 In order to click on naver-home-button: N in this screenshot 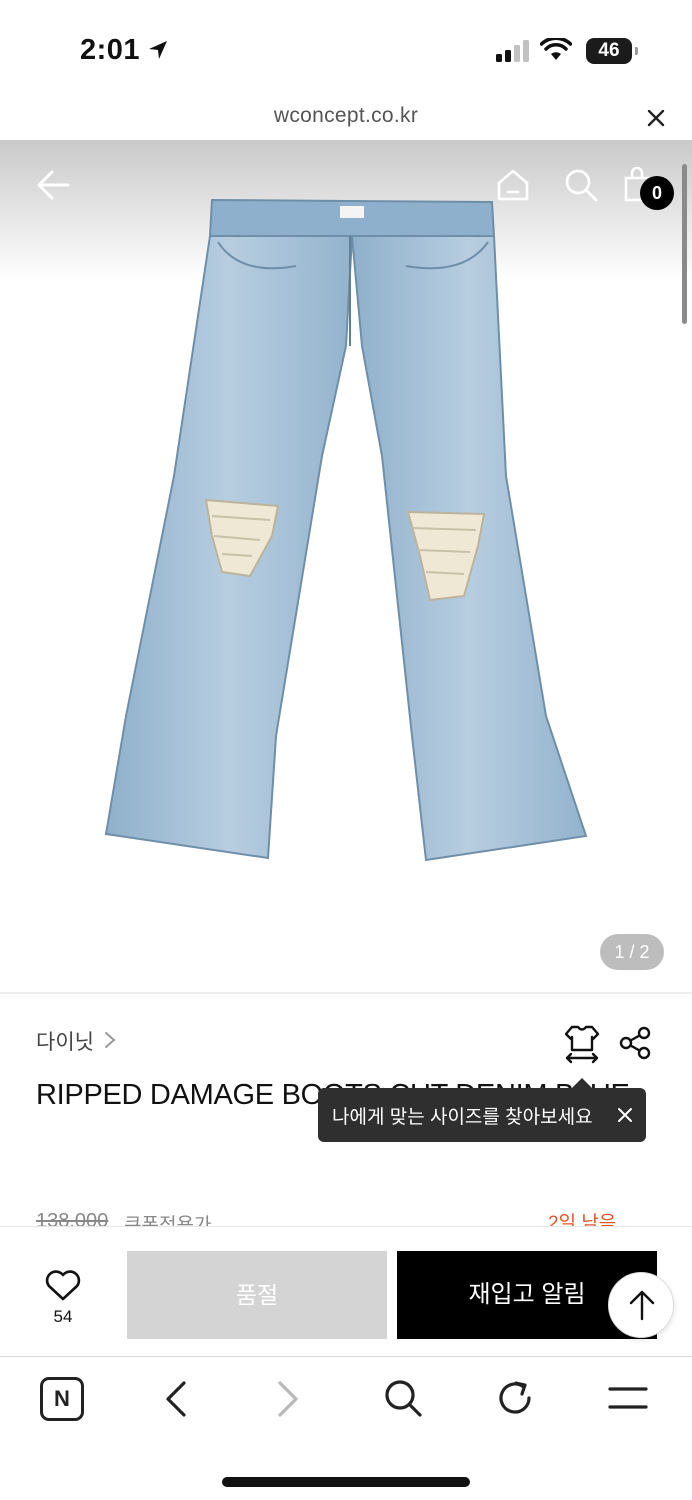, I will do `click(62, 1399)`.